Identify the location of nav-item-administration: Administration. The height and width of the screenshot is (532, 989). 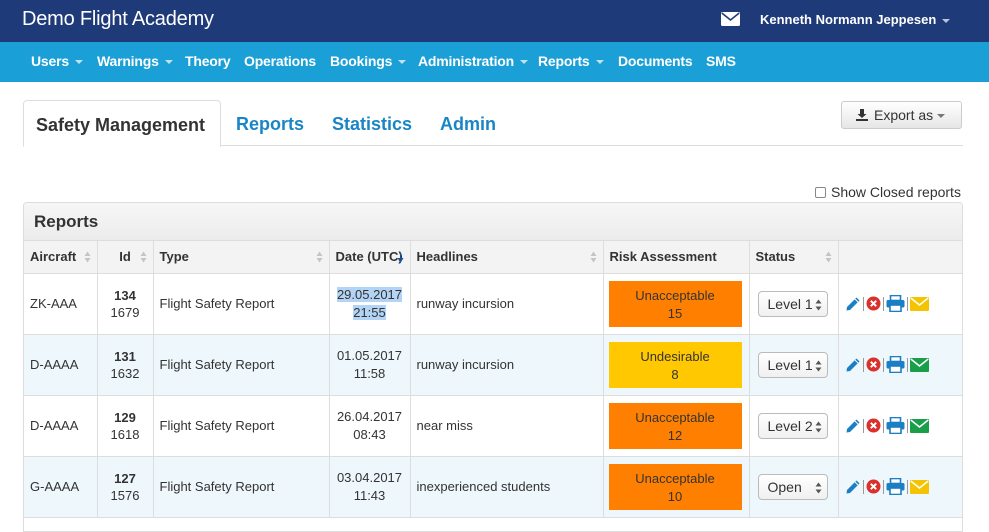
(473, 61).